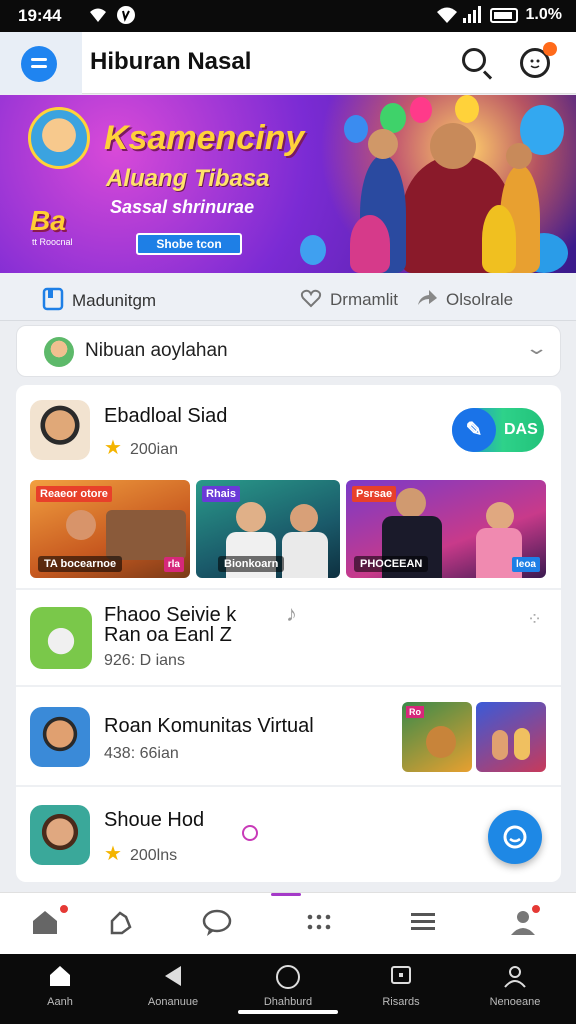 This screenshot has width=576, height=1024. I want to click on home-indicator, so click(288, 1012).